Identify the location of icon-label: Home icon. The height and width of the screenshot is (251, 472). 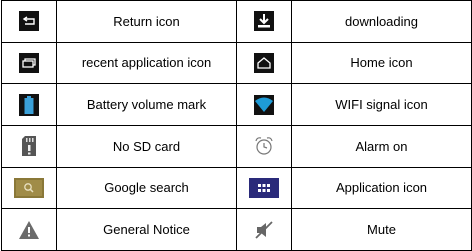
(381, 63).